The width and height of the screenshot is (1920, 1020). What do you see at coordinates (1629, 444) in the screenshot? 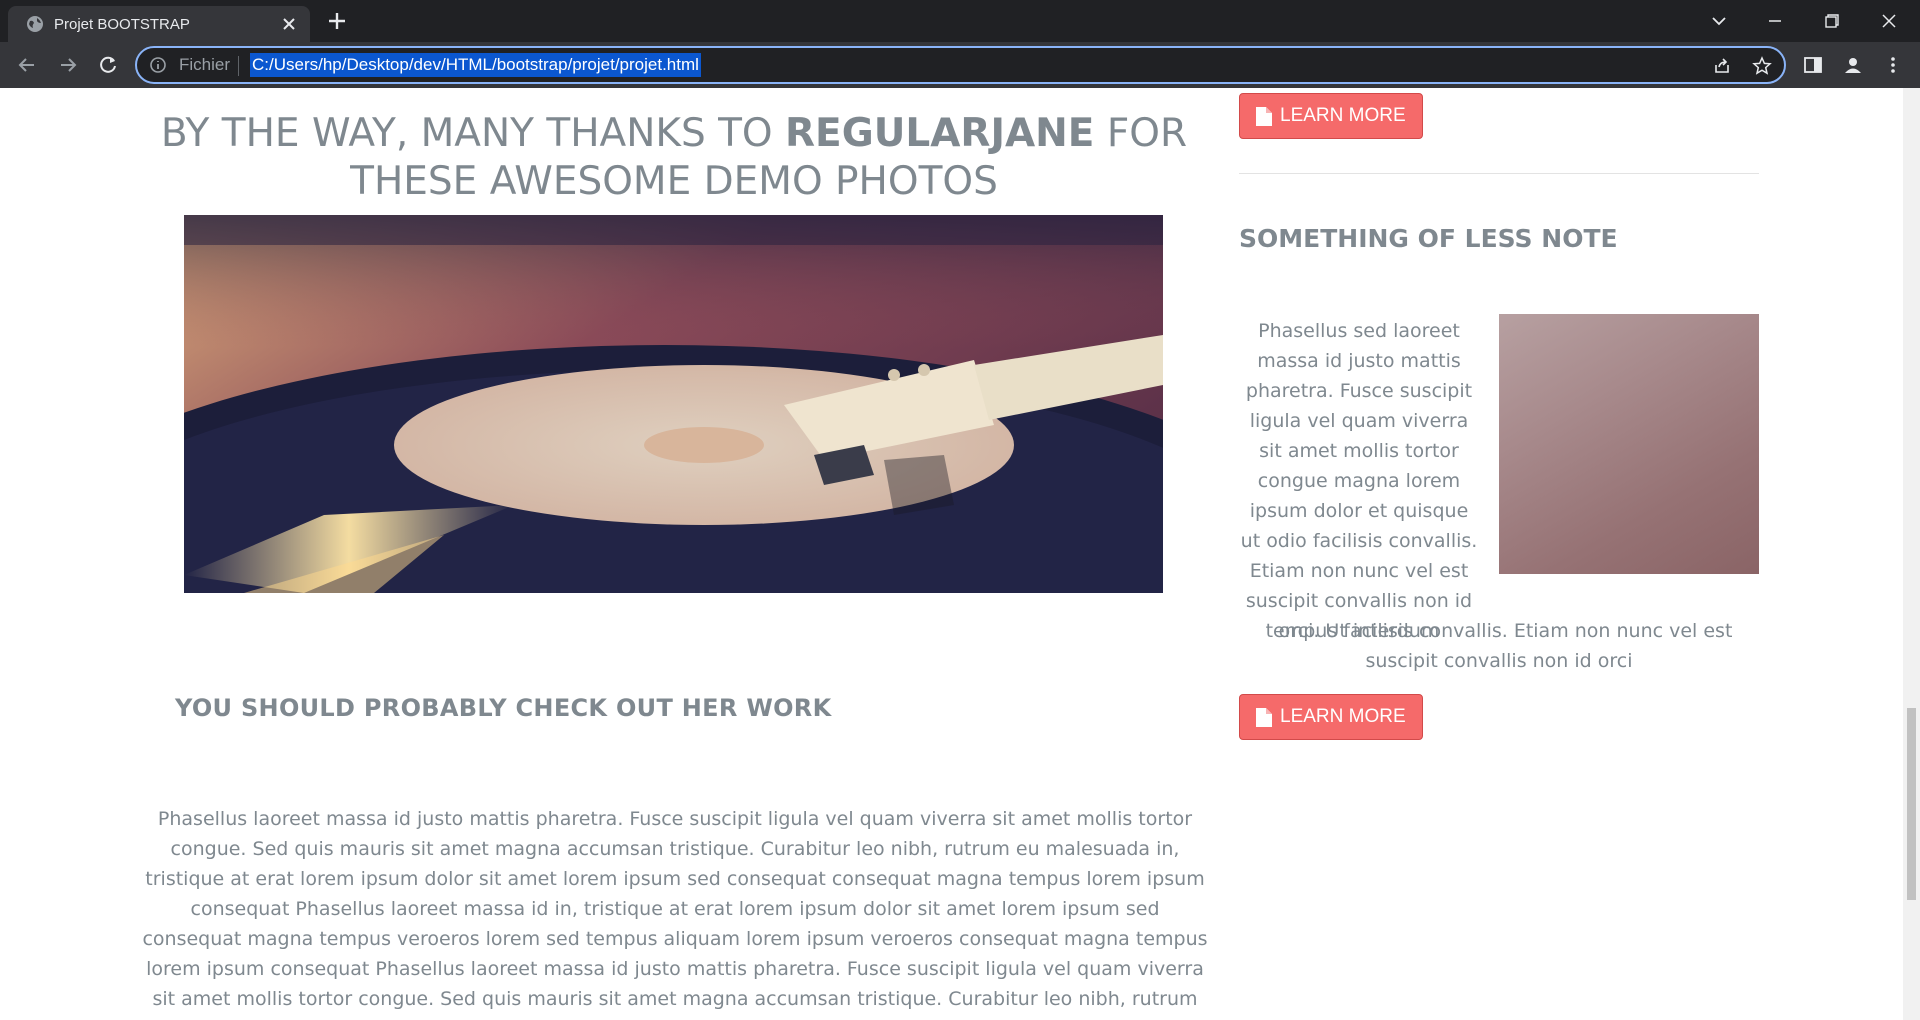
I see `sidebar-photo` at bounding box center [1629, 444].